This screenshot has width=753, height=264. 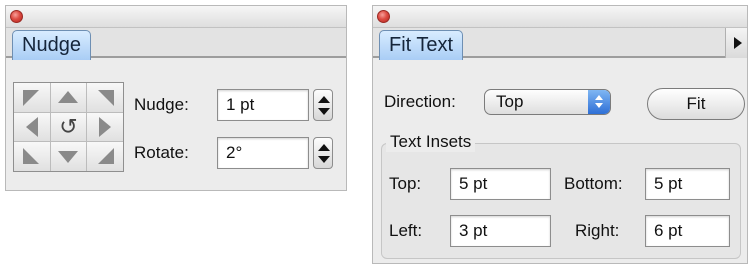 I want to click on nudge-up-right-button, so click(x=105, y=97).